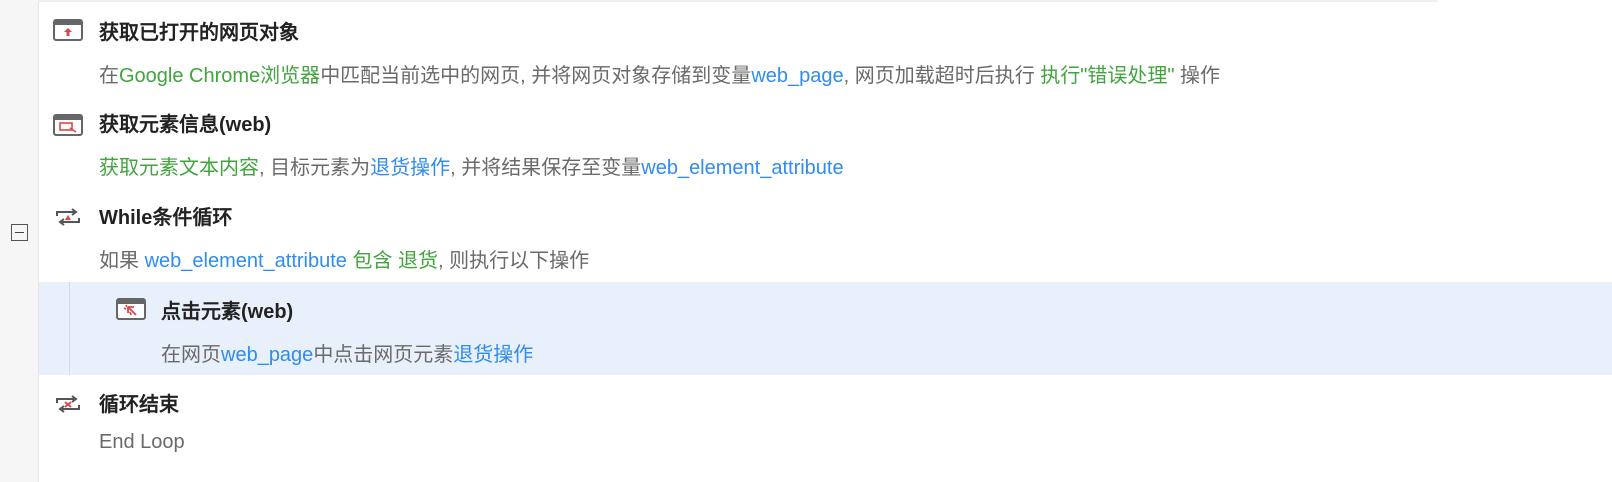 This screenshot has height=482, width=1612. Describe the element at coordinates (372, 261) in the screenshot. I see `condition-operator: 包含` at that location.